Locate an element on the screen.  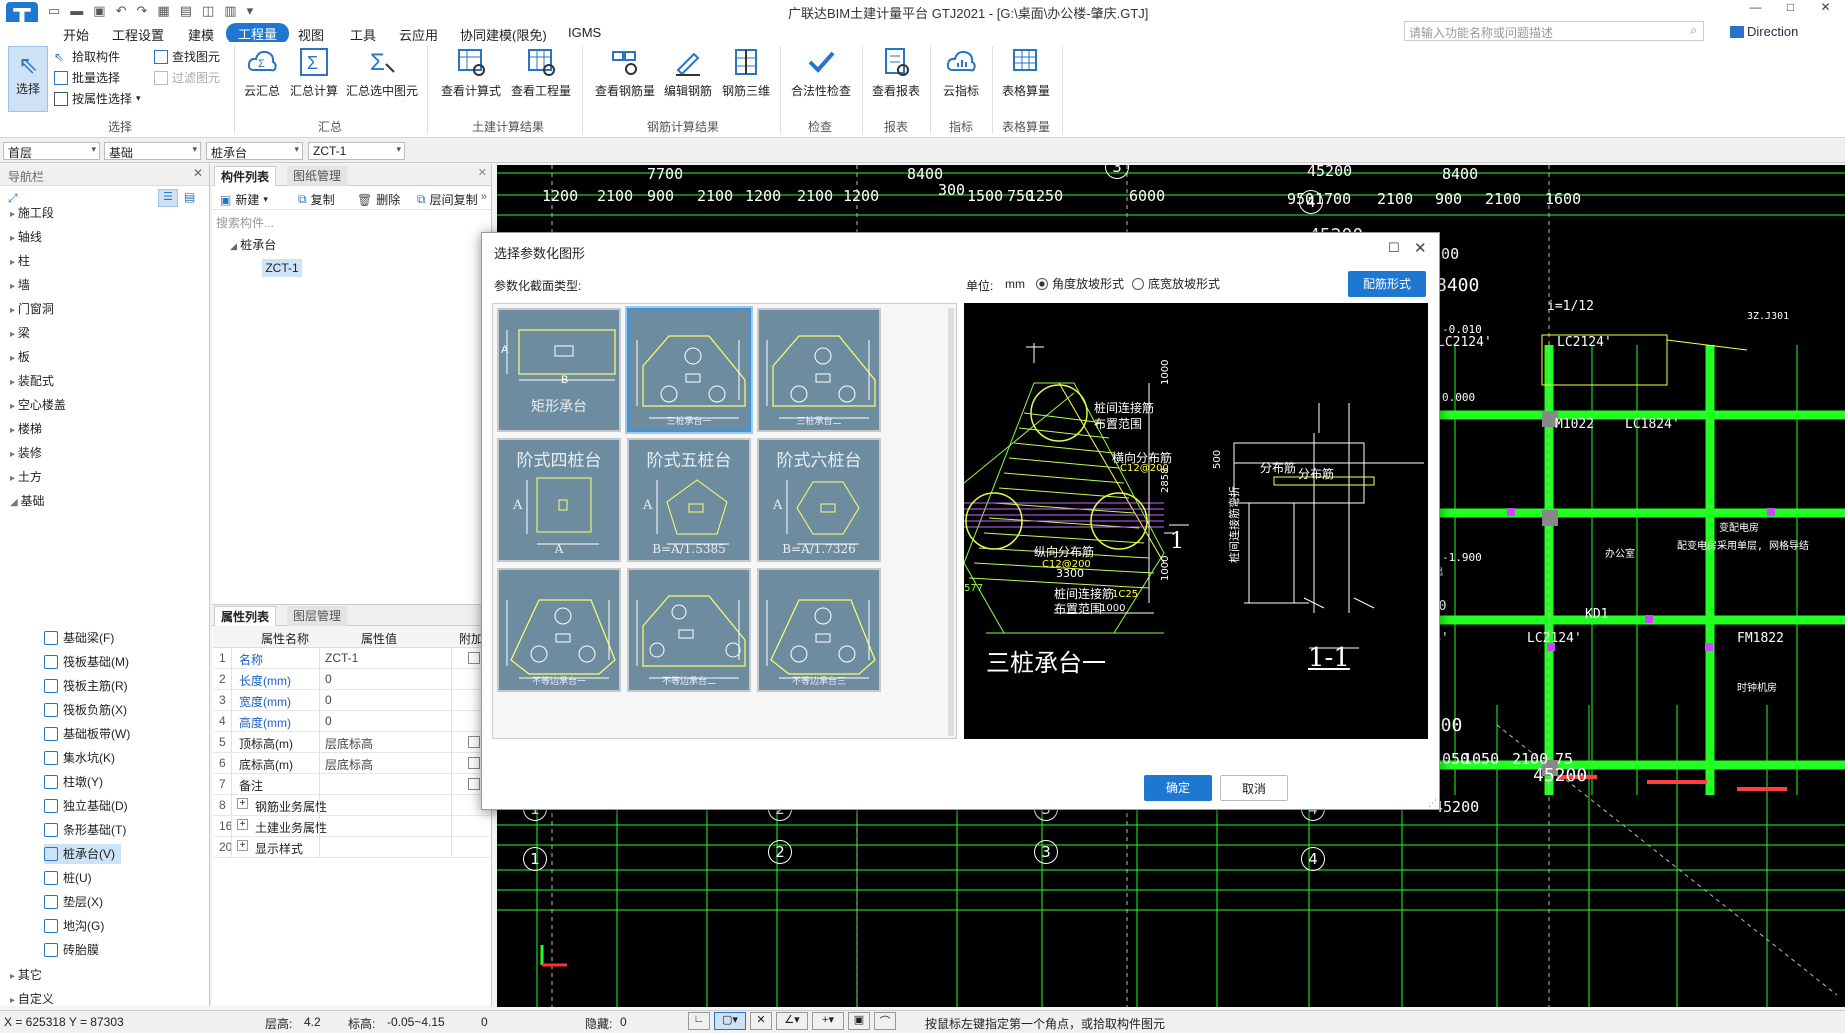
nav-item-4: ▸ 门窗洞 is located at coordinates (32, 309).